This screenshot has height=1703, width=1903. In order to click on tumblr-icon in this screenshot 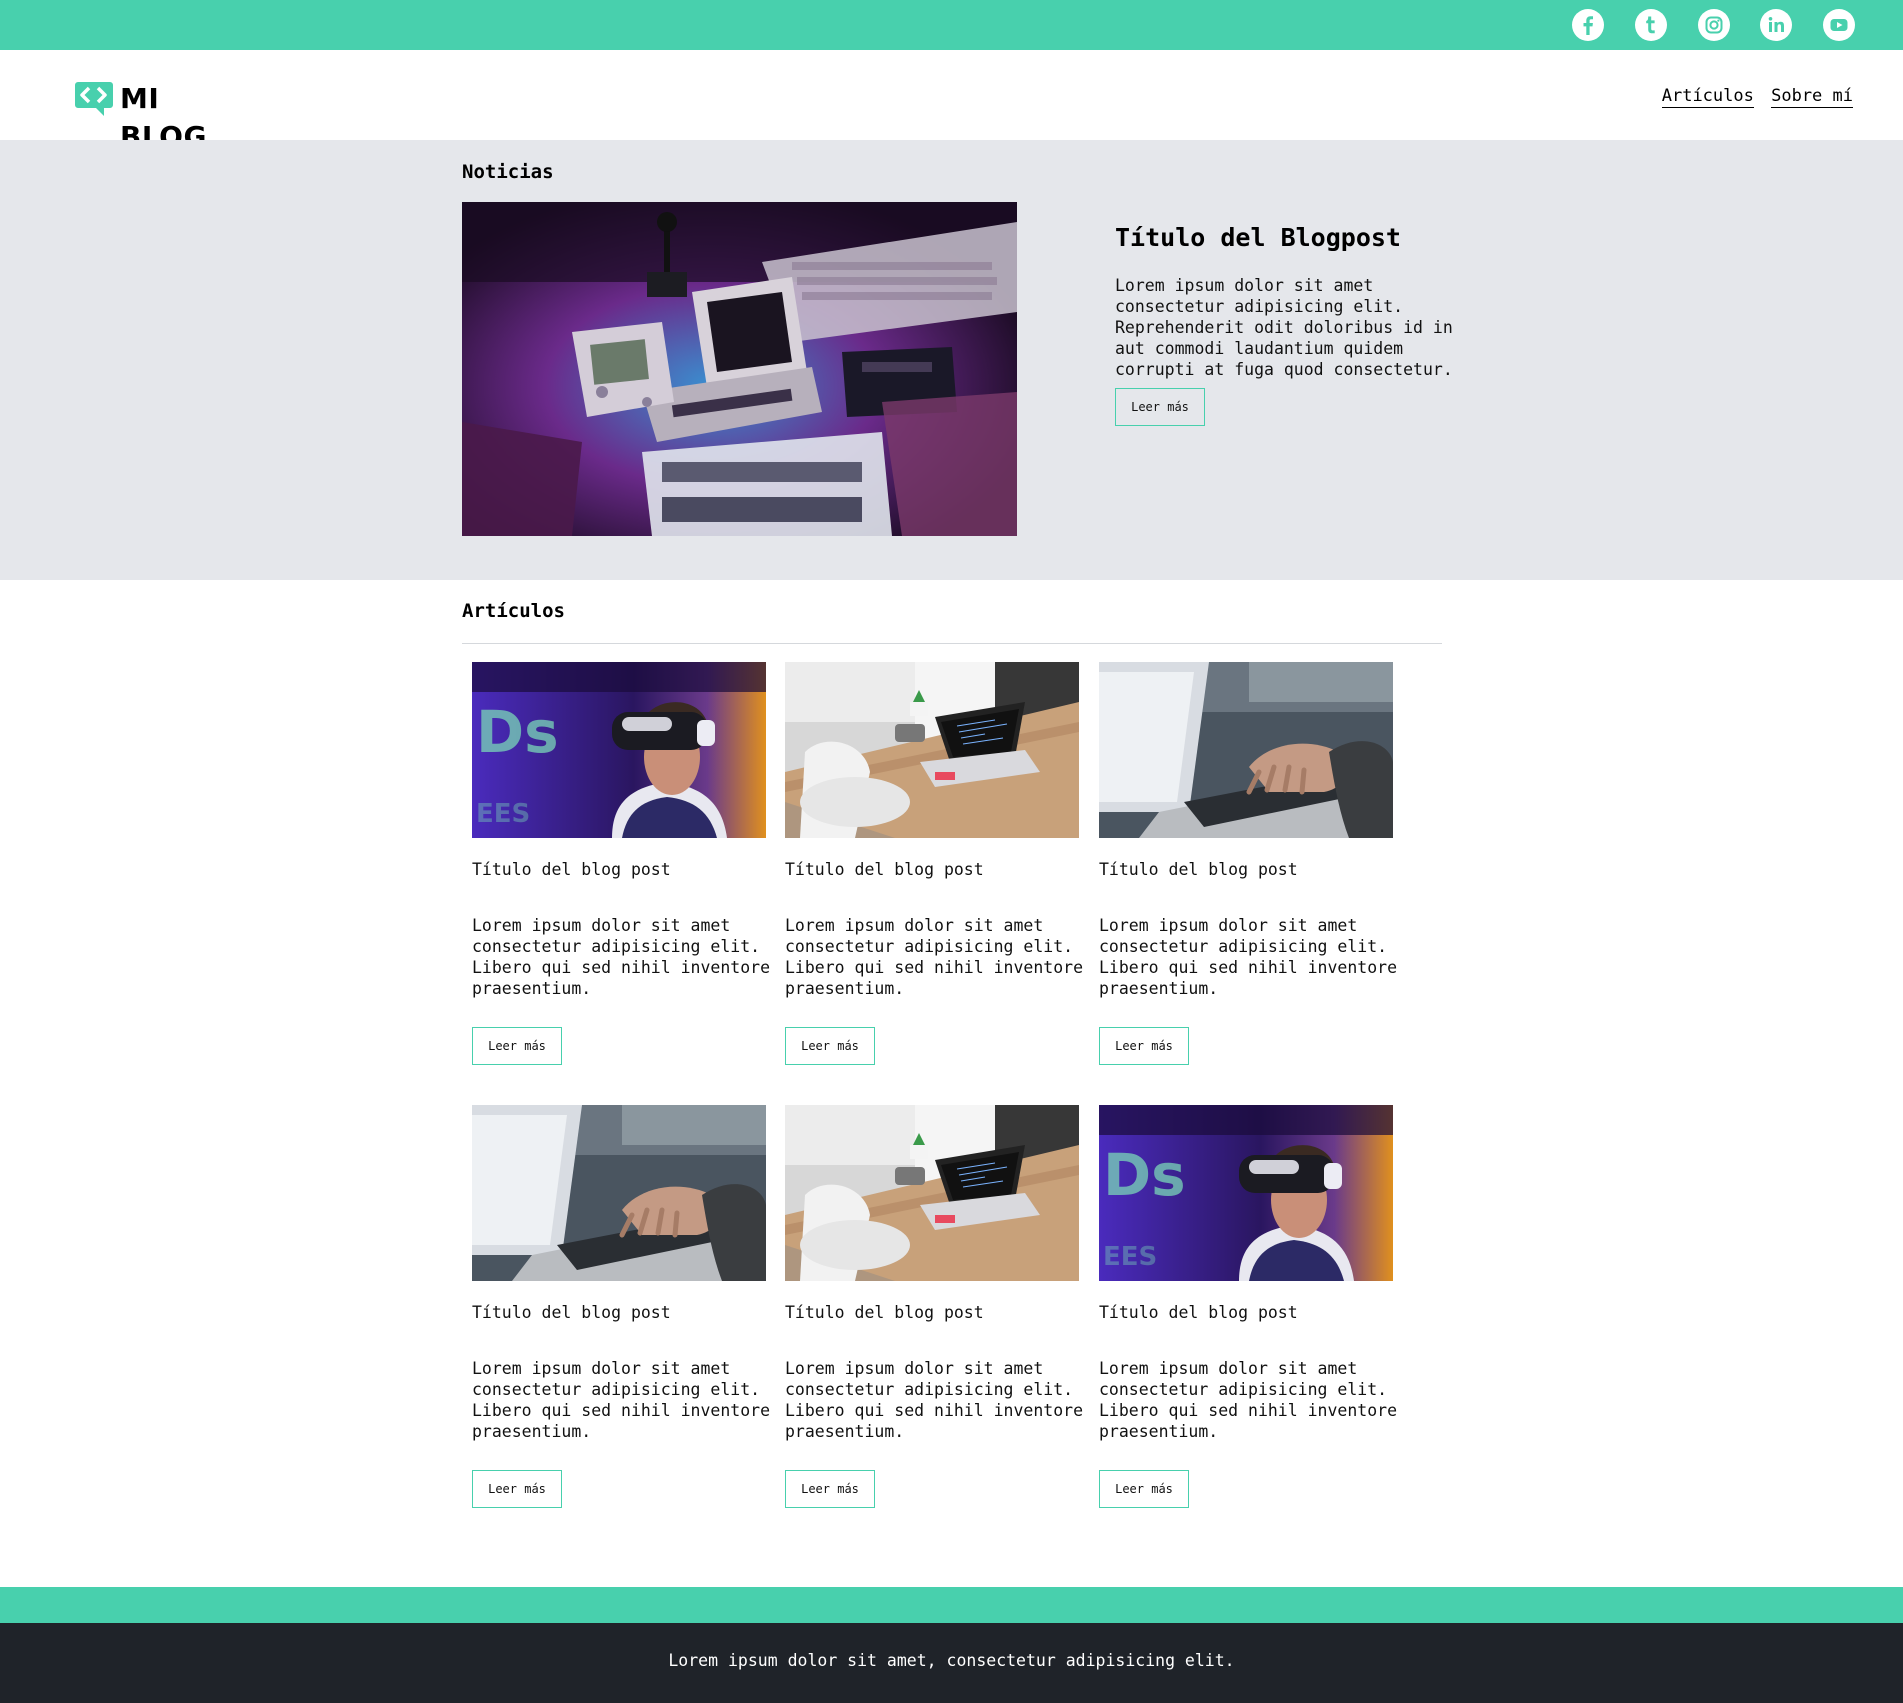, I will do `click(1651, 25)`.